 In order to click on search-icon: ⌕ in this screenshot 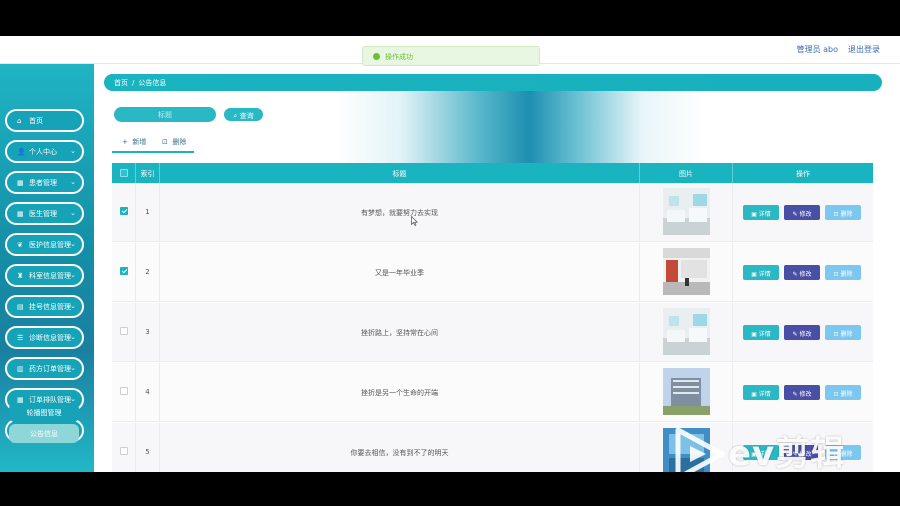, I will do `click(235, 116)`.